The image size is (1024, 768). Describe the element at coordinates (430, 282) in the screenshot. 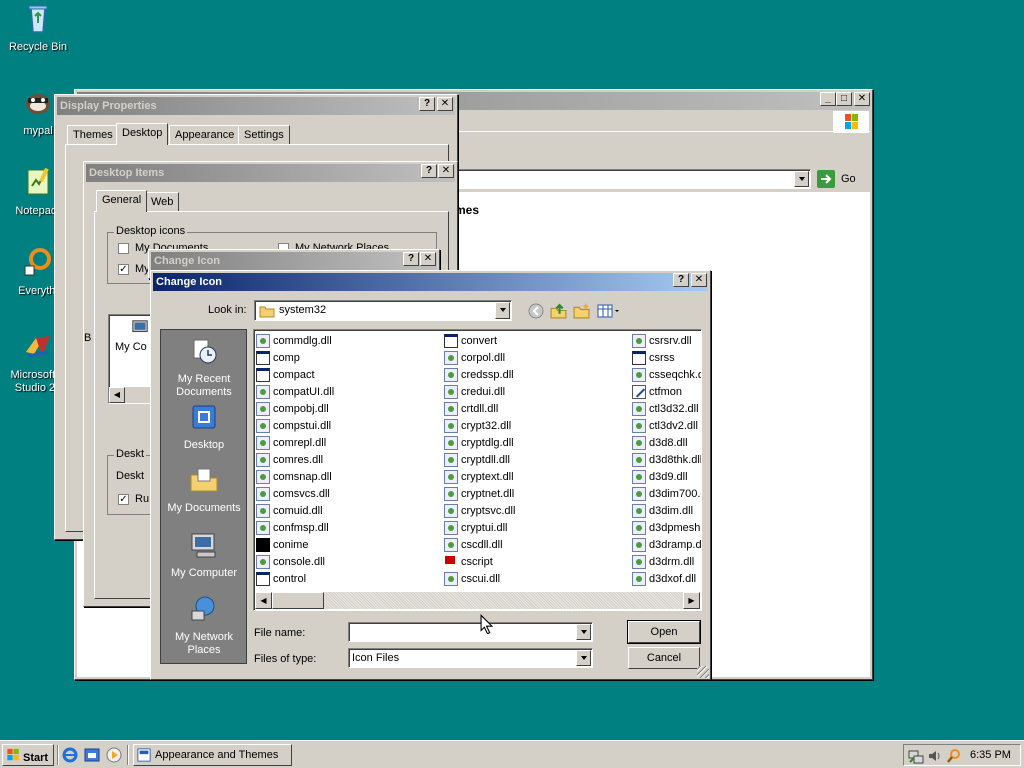

I see `change-icon-dialog-title-bar: Change Icon` at that location.